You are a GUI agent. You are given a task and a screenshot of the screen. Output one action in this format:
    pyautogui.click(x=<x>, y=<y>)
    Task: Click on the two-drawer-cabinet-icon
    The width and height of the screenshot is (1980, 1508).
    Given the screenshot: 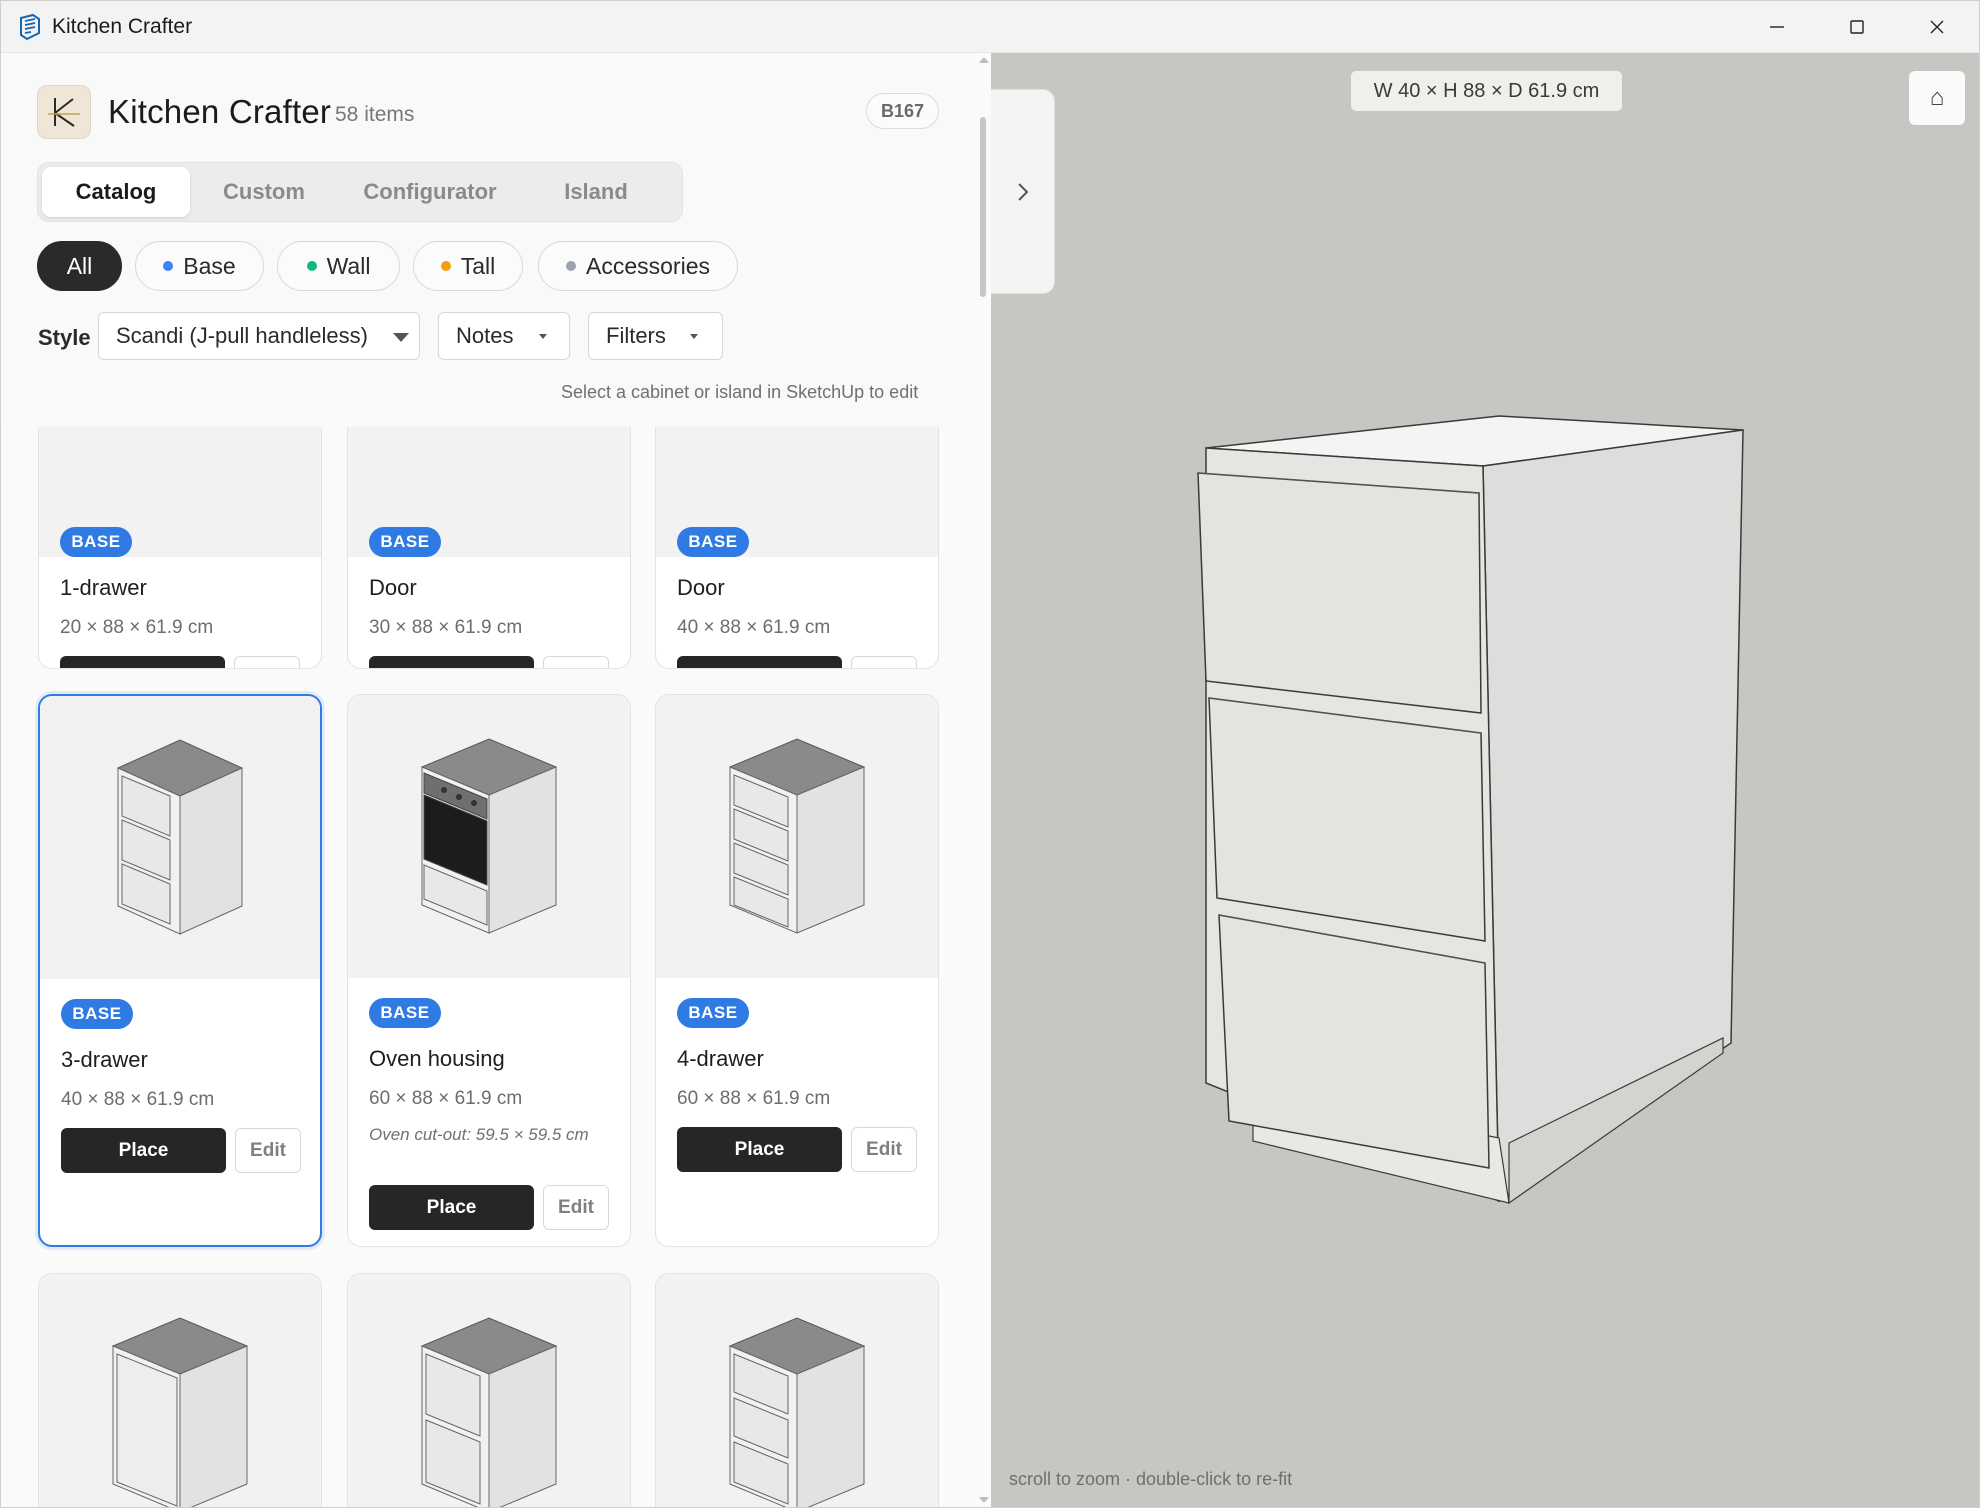 What is the action you would take?
    pyautogui.click(x=489, y=1412)
    